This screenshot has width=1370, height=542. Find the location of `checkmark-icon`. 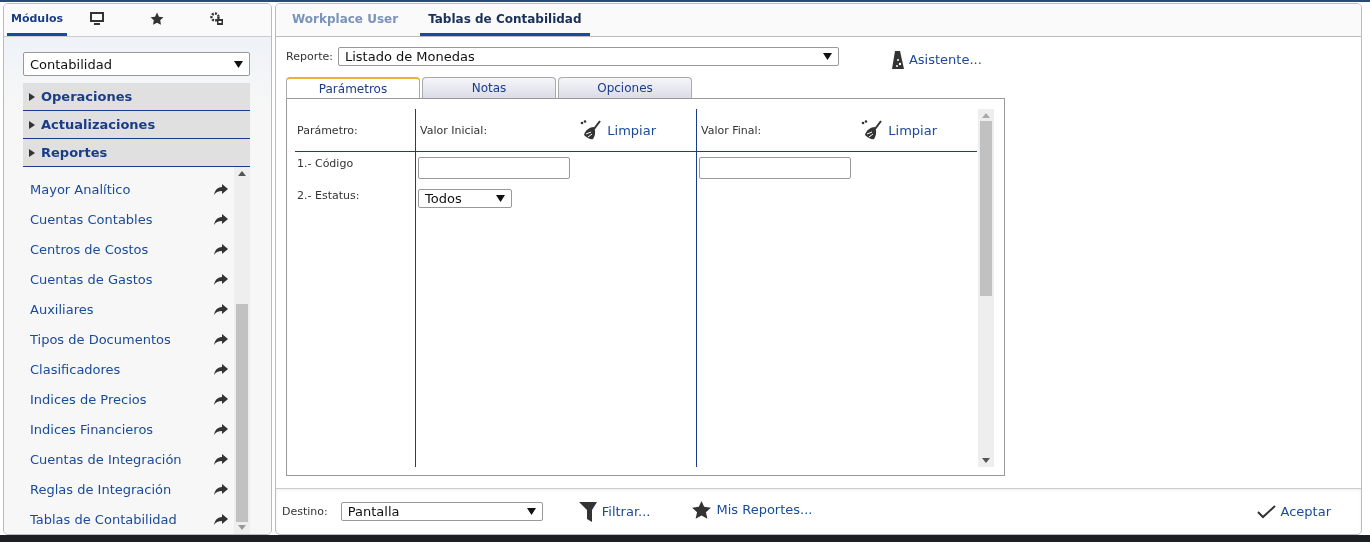

checkmark-icon is located at coordinates (1266, 511).